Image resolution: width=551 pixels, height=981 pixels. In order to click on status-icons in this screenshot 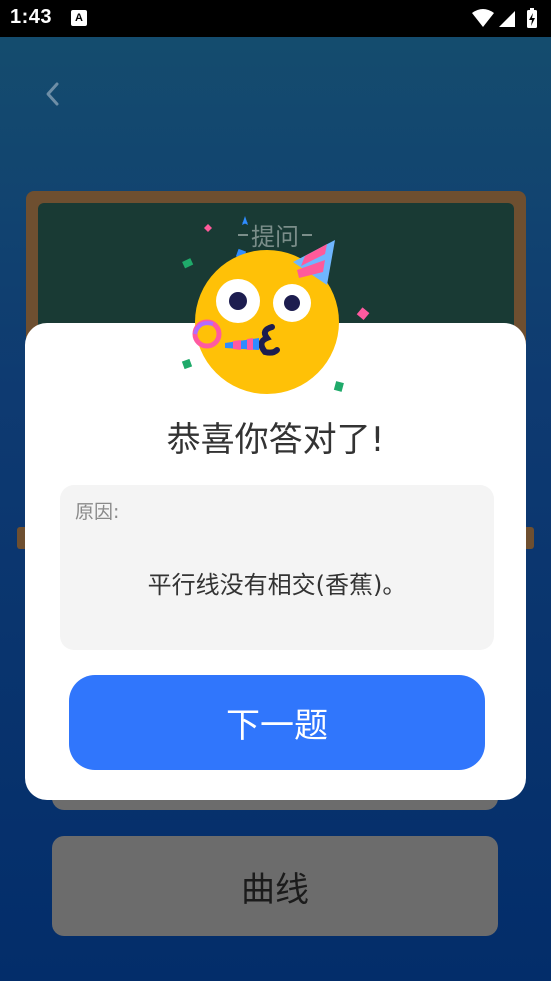, I will do `click(507, 21)`.